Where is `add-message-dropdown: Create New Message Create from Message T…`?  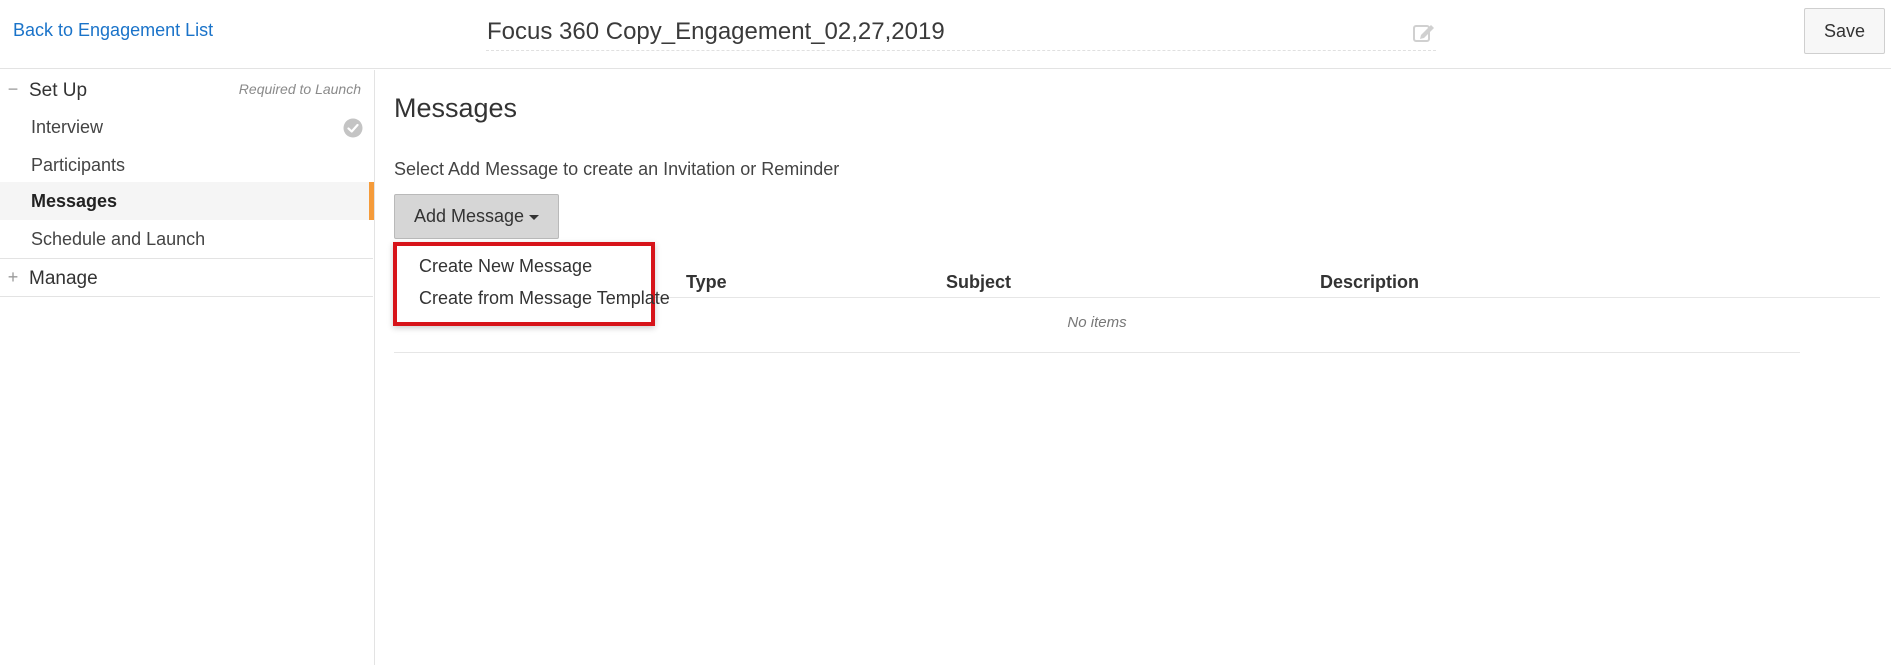
add-message-dropdown: Create New Message Create from Message T… is located at coordinates (531, 284).